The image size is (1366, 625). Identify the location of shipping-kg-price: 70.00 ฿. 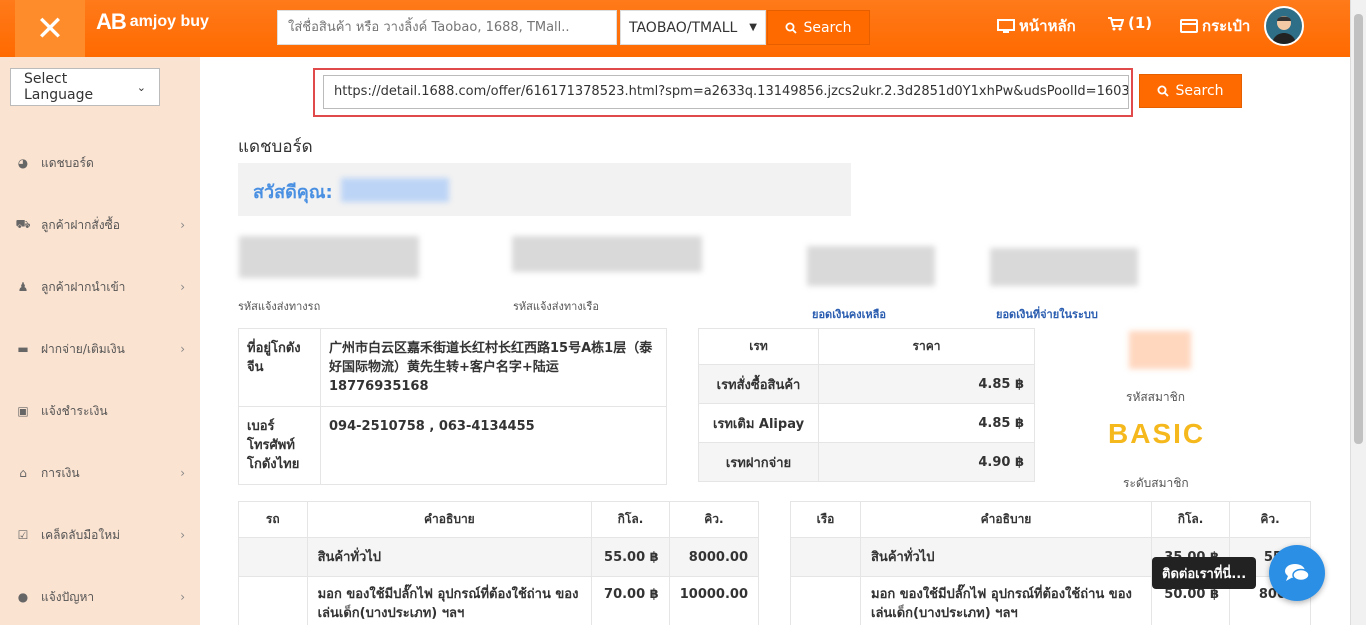
(630, 600).